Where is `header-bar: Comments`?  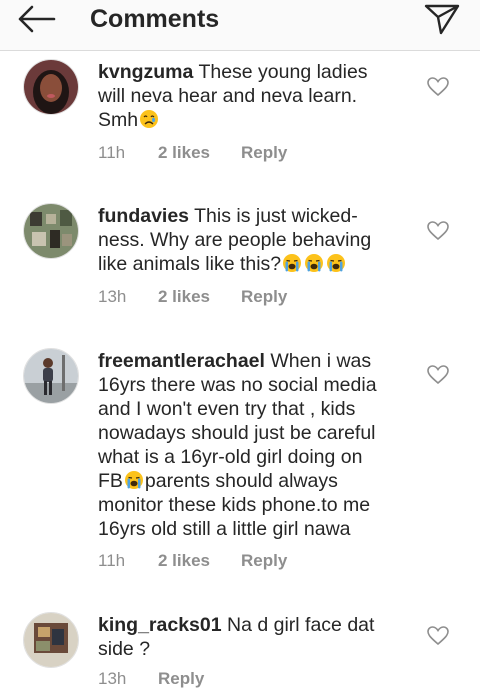
header-bar: Comments is located at coordinates (240, 25).